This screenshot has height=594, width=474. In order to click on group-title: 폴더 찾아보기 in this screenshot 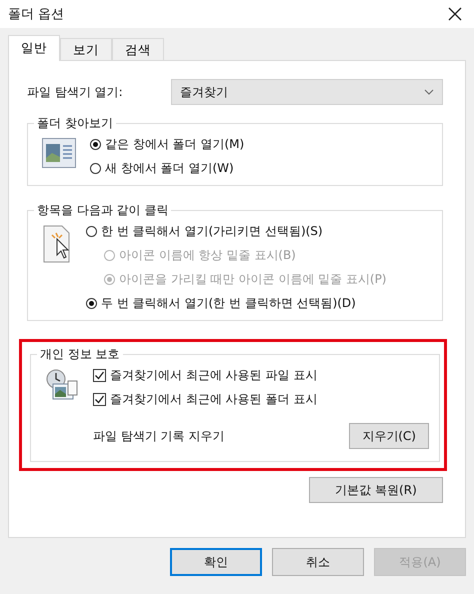, I will do `click(75, 123)`.